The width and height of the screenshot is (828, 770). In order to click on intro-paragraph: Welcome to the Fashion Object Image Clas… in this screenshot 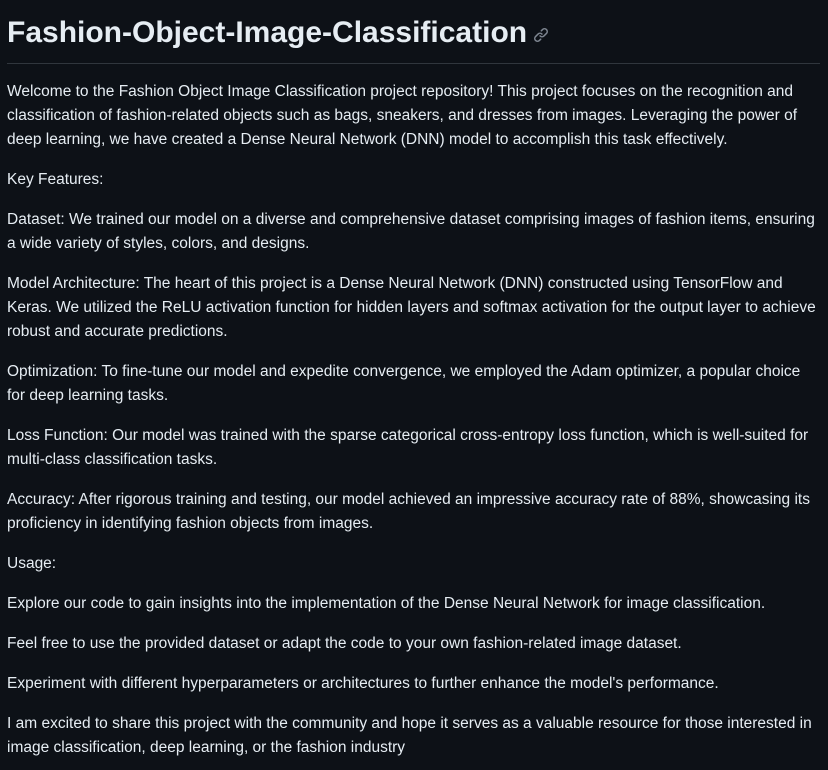, I will do `click(402, 115)`.